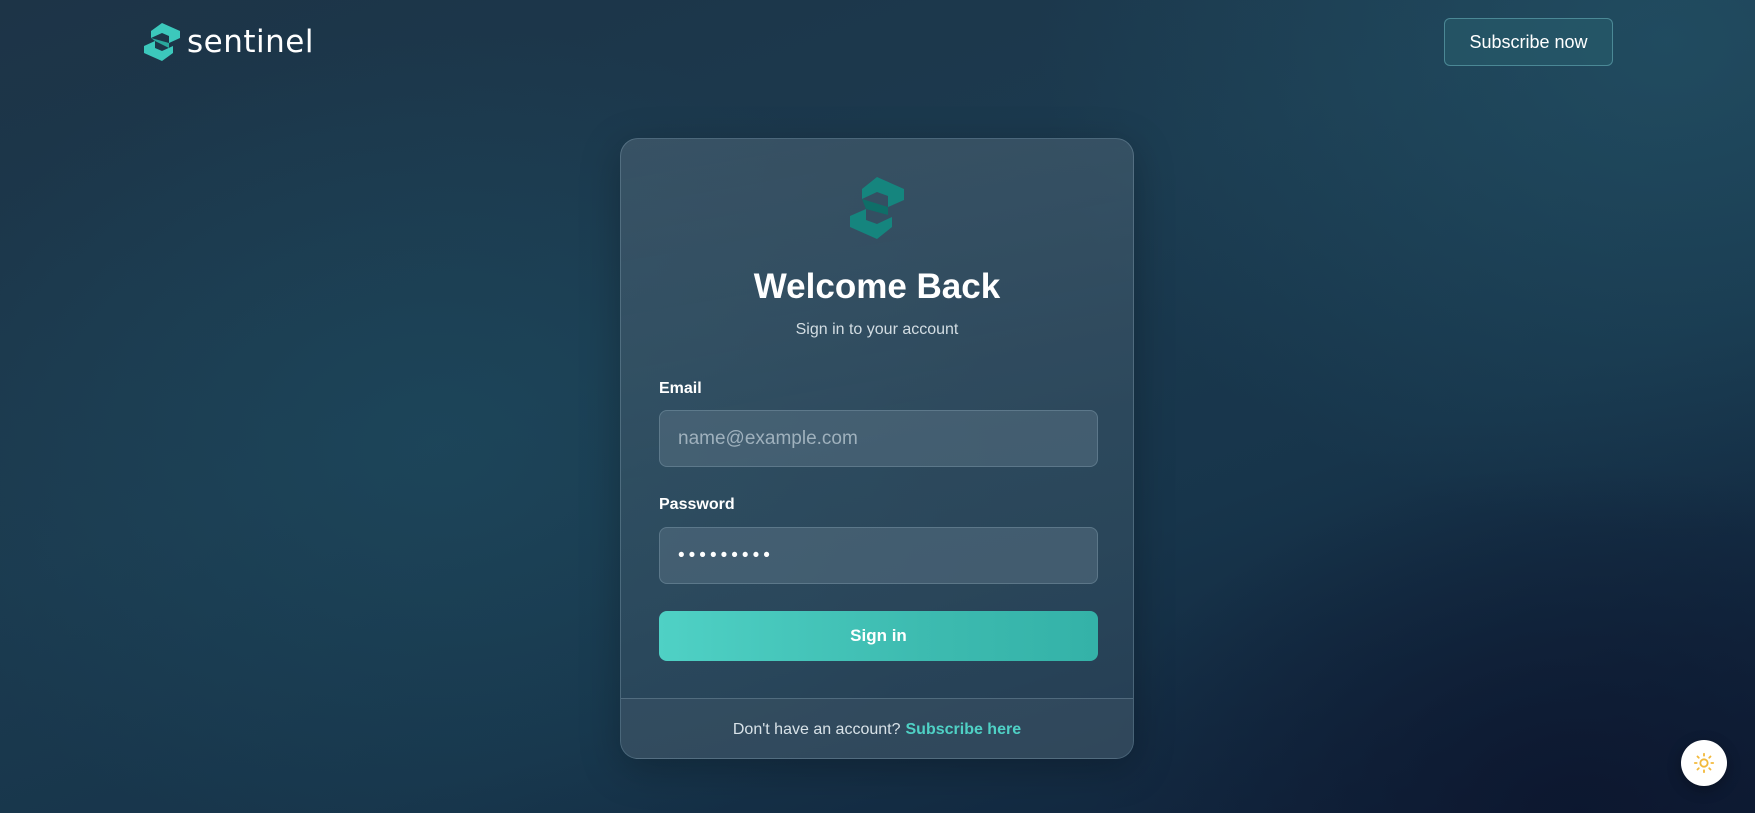 The image size is (1755, 813). What do you see at coordinates (1528, 42) in the screenshot?
I see `subscribe-now-button: Subscribe now` at bounding box center [1528, 42].